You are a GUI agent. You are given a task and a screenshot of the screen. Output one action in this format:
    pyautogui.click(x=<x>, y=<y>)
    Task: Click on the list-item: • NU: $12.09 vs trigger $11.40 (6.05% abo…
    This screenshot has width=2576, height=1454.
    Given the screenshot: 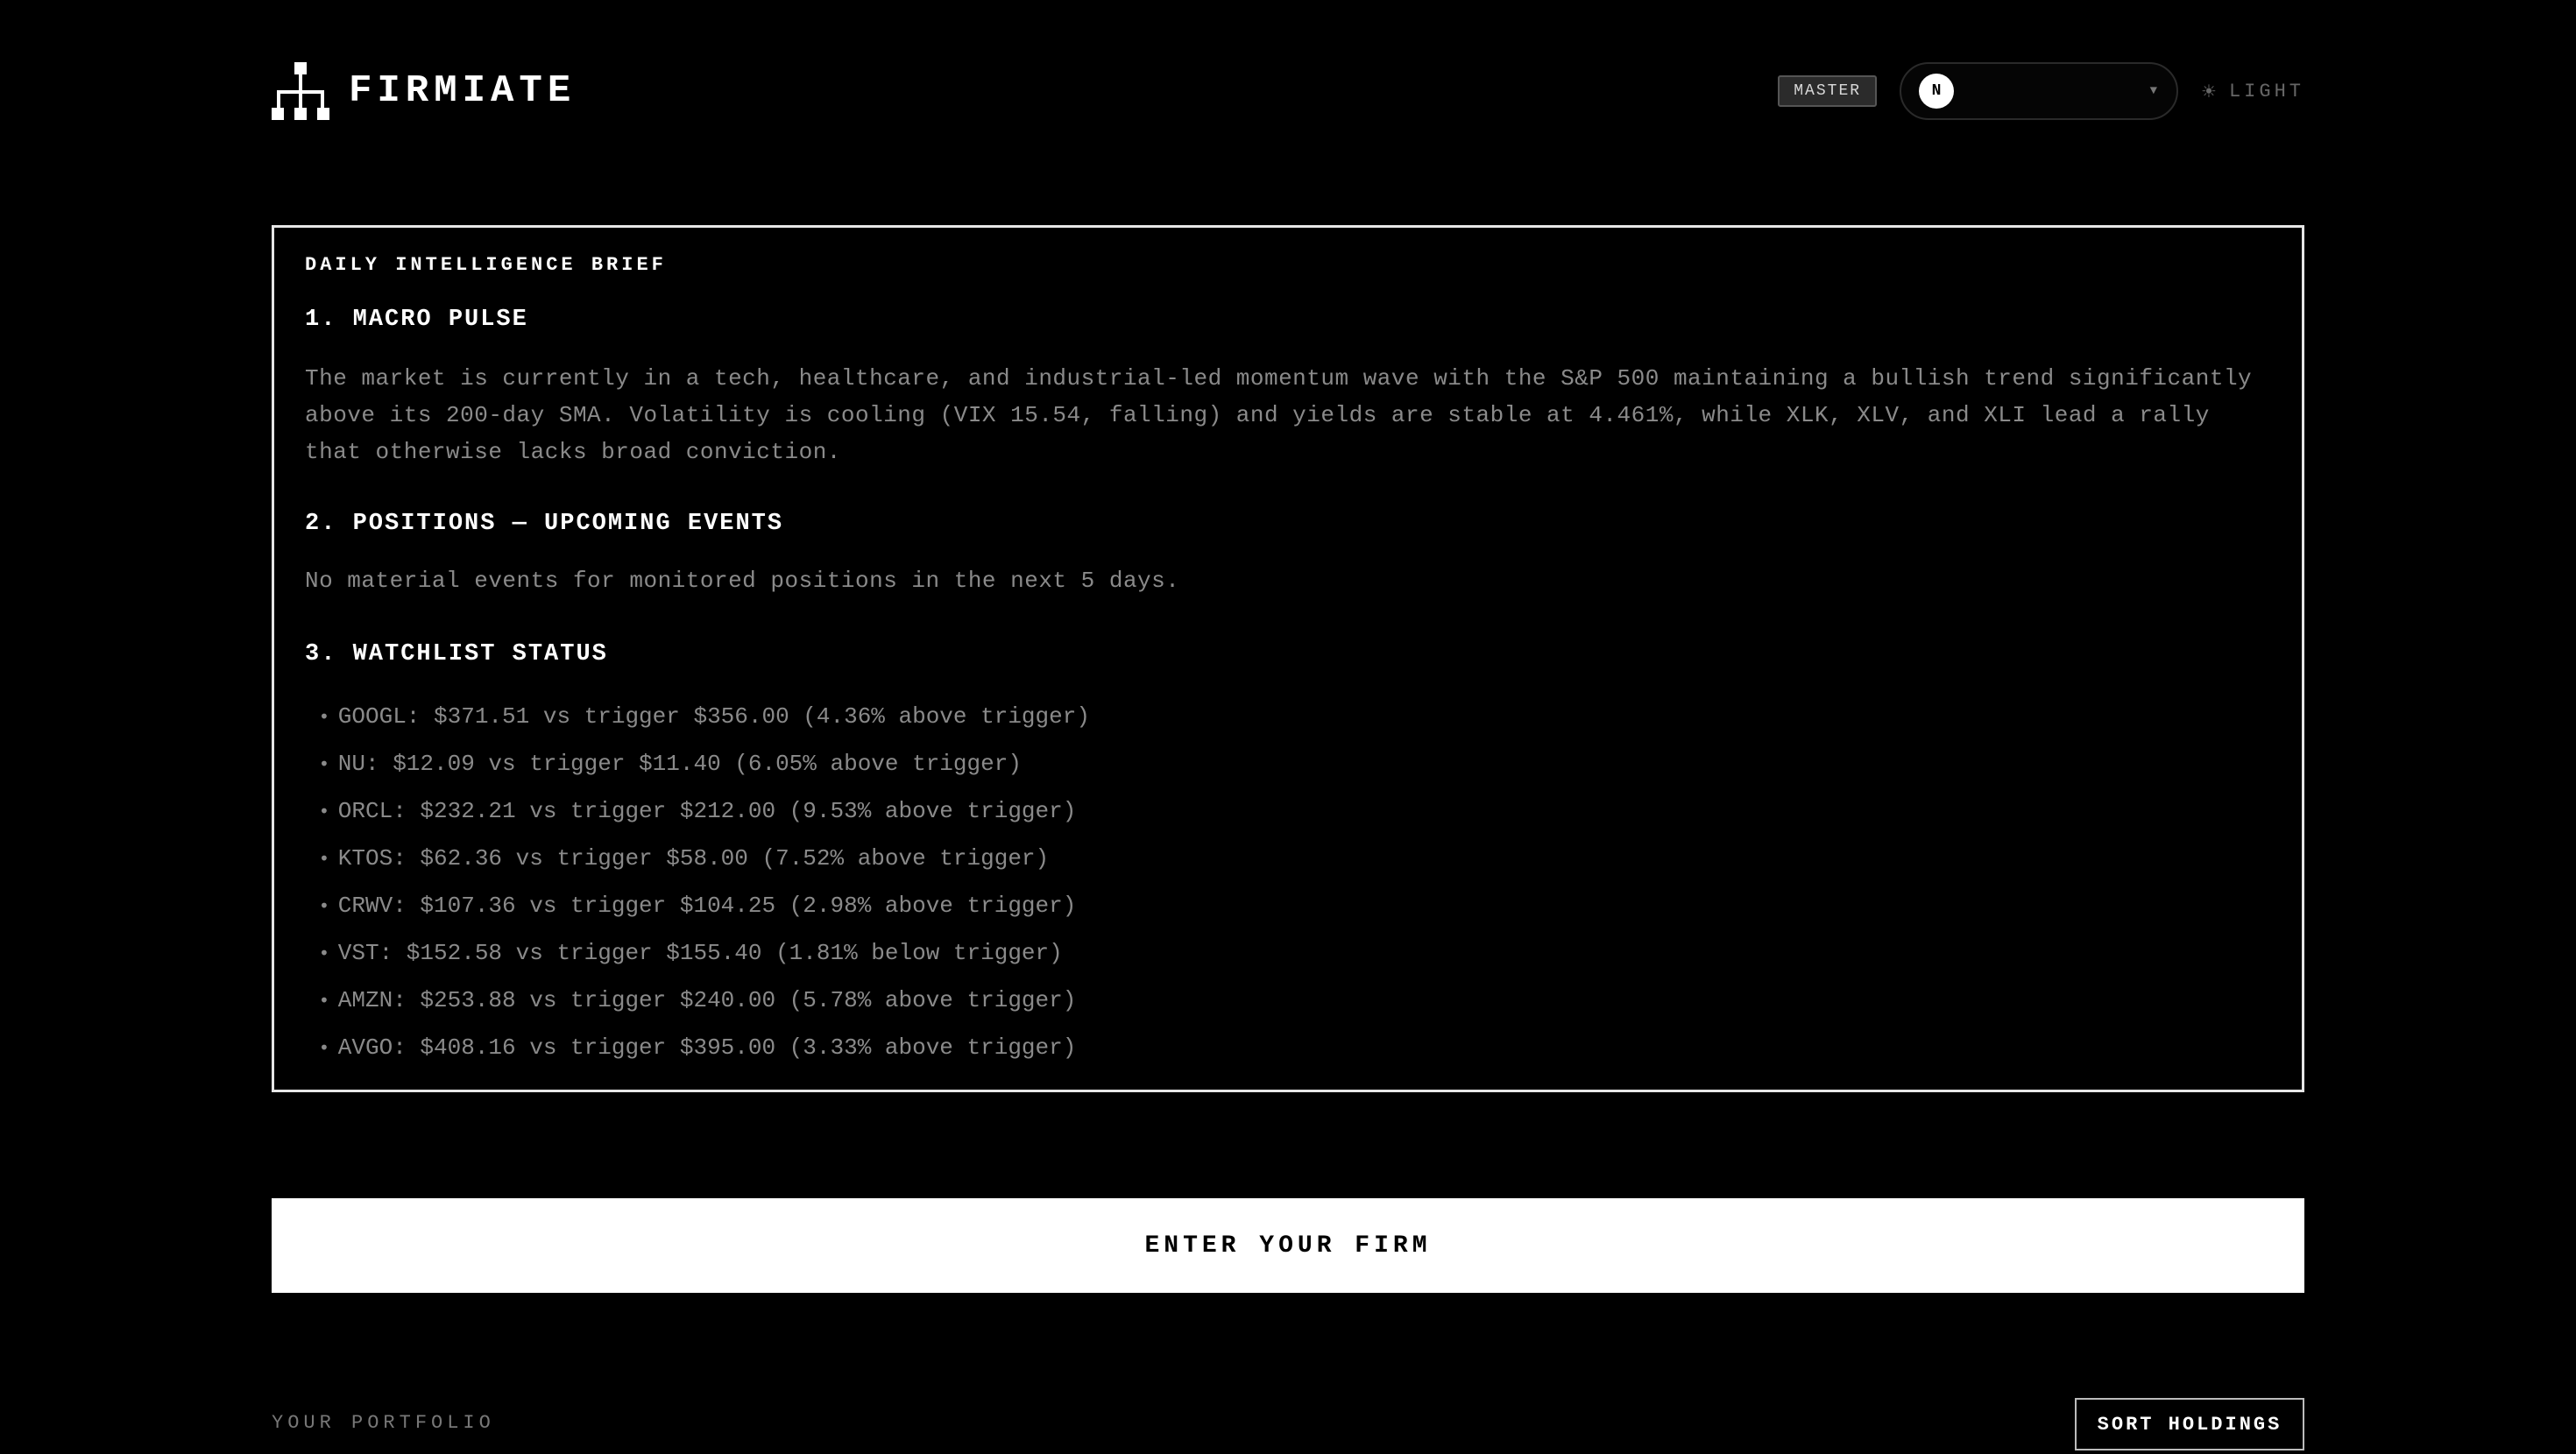 What is the action you would take?
    pyautogui.click(x=1294, y=763)
    